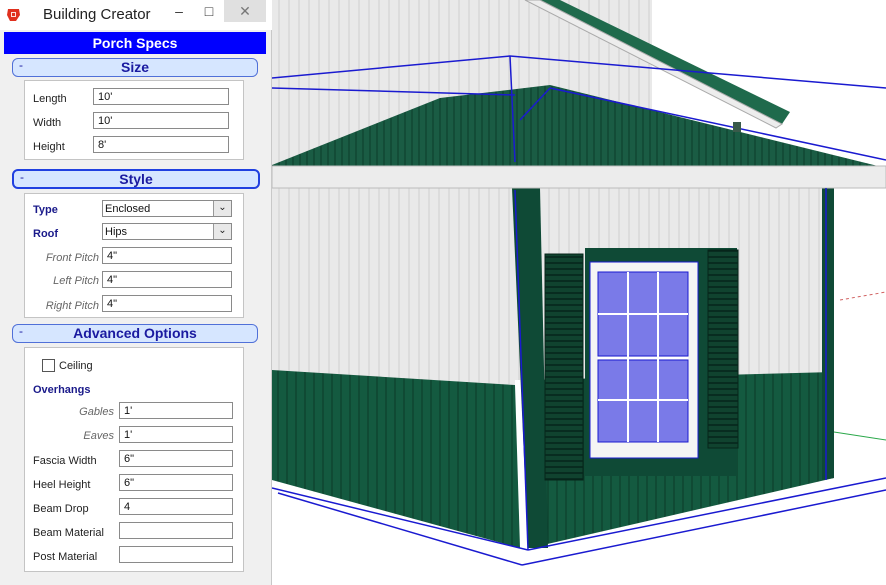  What do you see at coordinates (72, 258) in the screenshot?
I see `front-pitch-label: Front Pitch` at bounding box center [72, 258].